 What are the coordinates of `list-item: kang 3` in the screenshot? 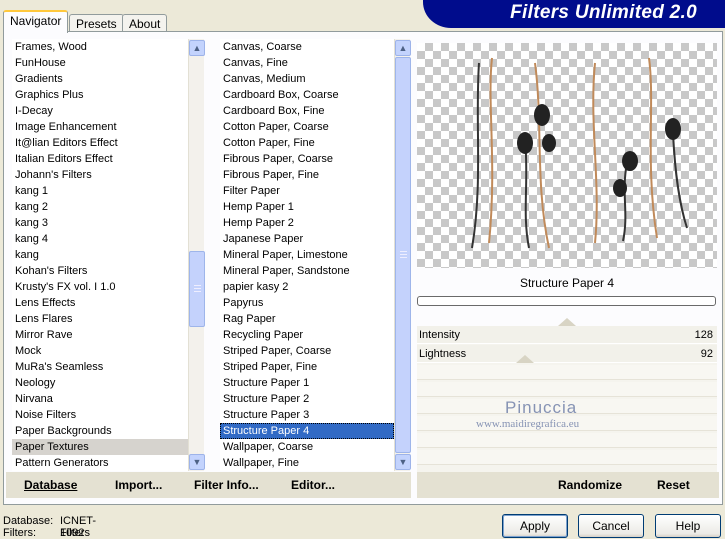 It's located at (100, 223).